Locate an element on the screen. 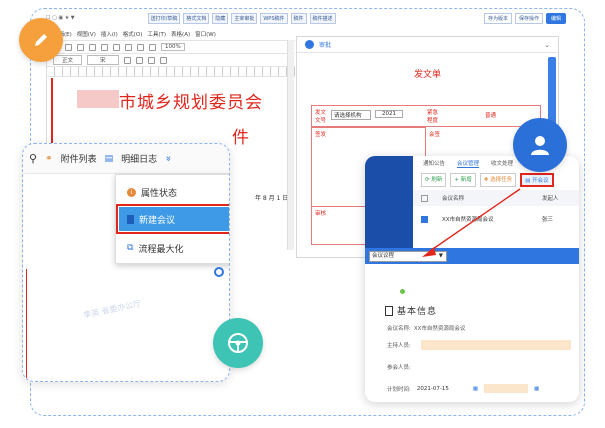 The image size is (605, 428). editor-scrollbar is located at coordinates (290, 145).